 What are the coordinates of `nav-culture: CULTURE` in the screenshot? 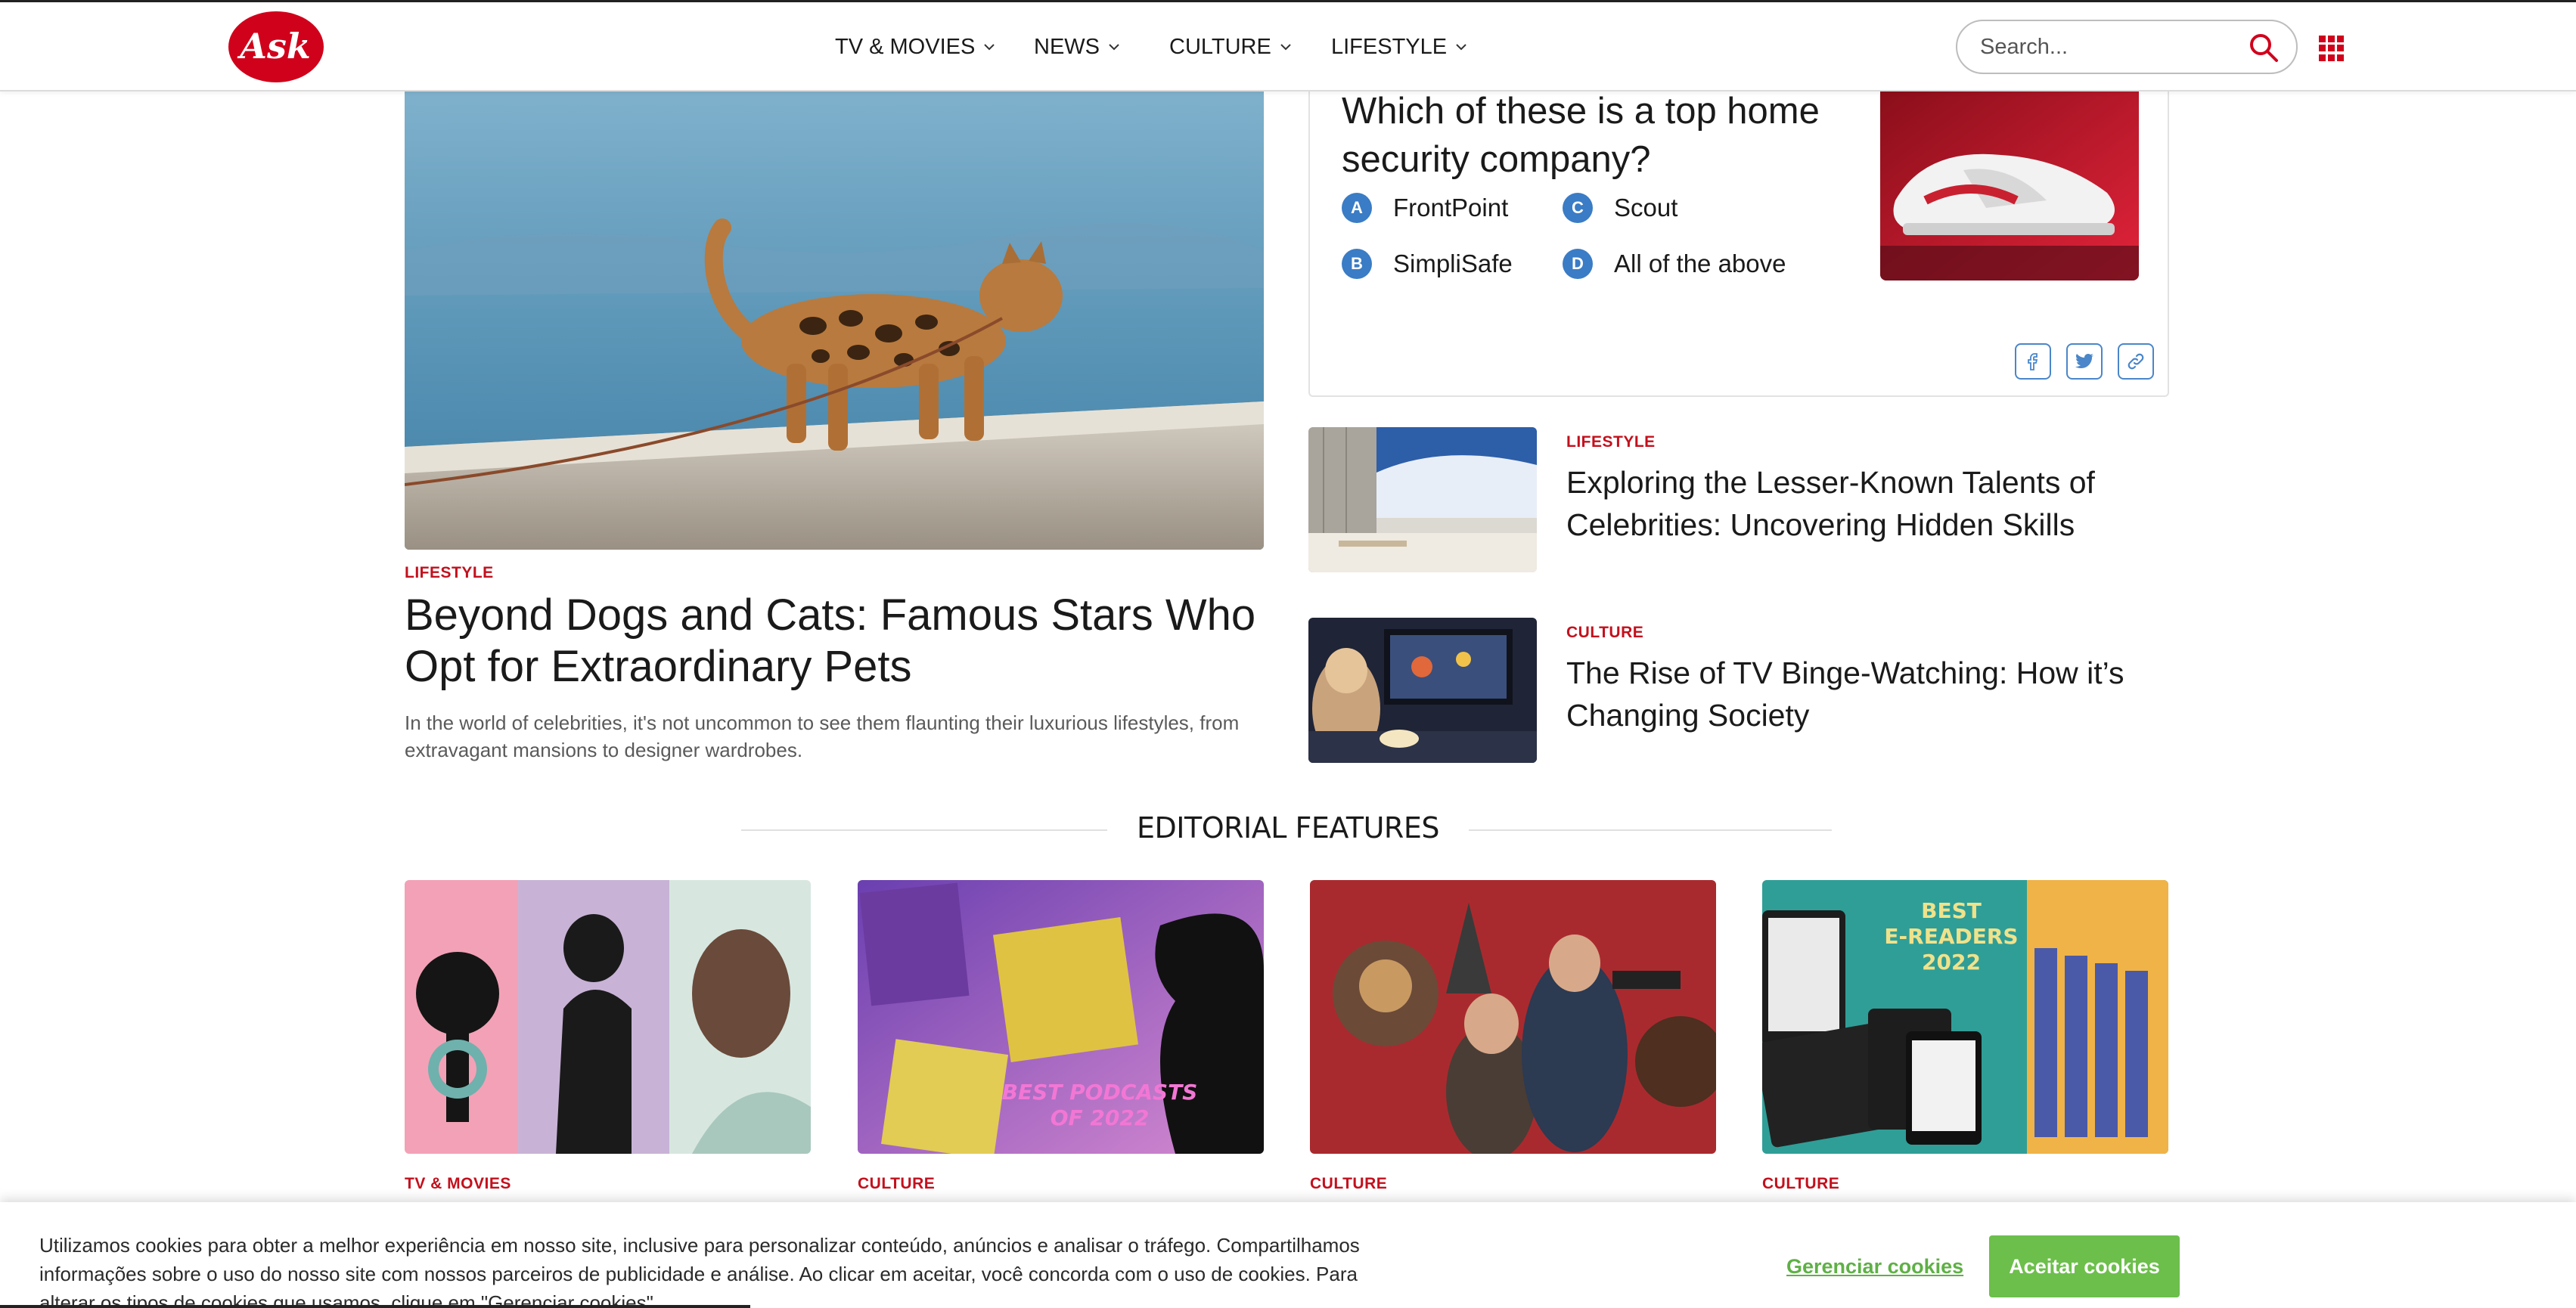 It's located at (1231, 46).